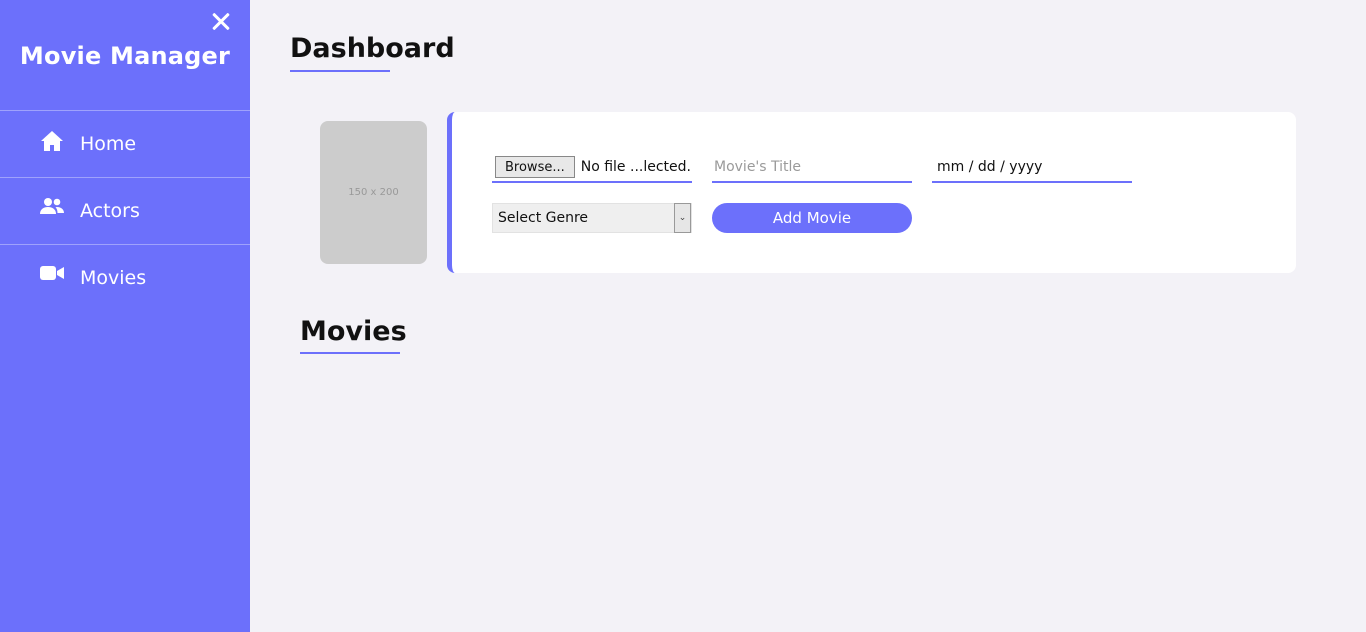 This screenshot has width=1366, height=632. I want to click on poster-placeholder-text: 150 x 200, so click(373, 192).